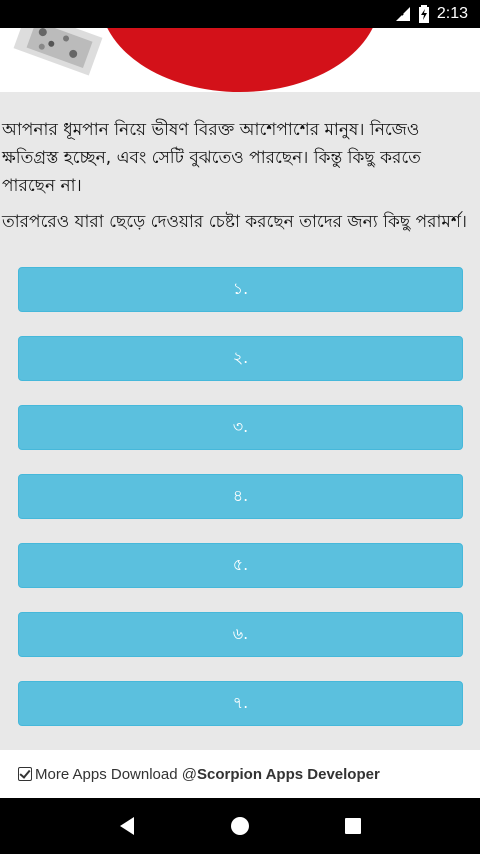  What do you see at coordinates (240, 634) in the screenshot?
I see `tip-button-6: ৬.` at bounding box center [240, 634].